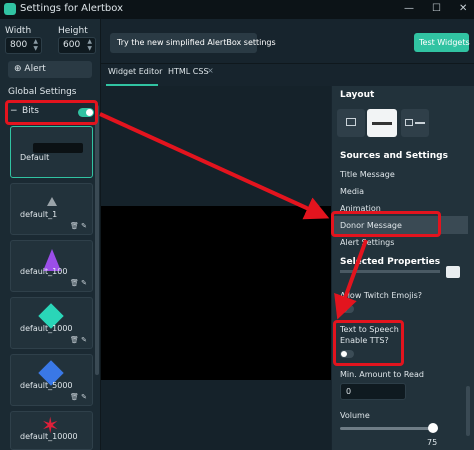  Describe the element at coordinates (351, 279) in the screenshot. I see `arrow-to-tts` at that location.